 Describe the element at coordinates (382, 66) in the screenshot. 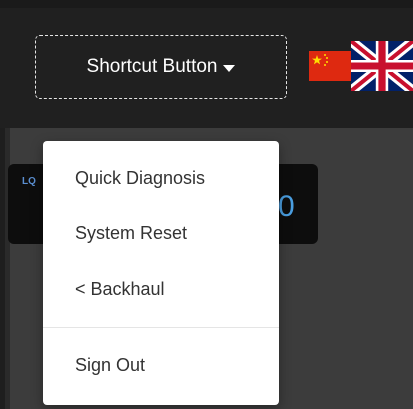

I see `uk-flag-icon` at that location.